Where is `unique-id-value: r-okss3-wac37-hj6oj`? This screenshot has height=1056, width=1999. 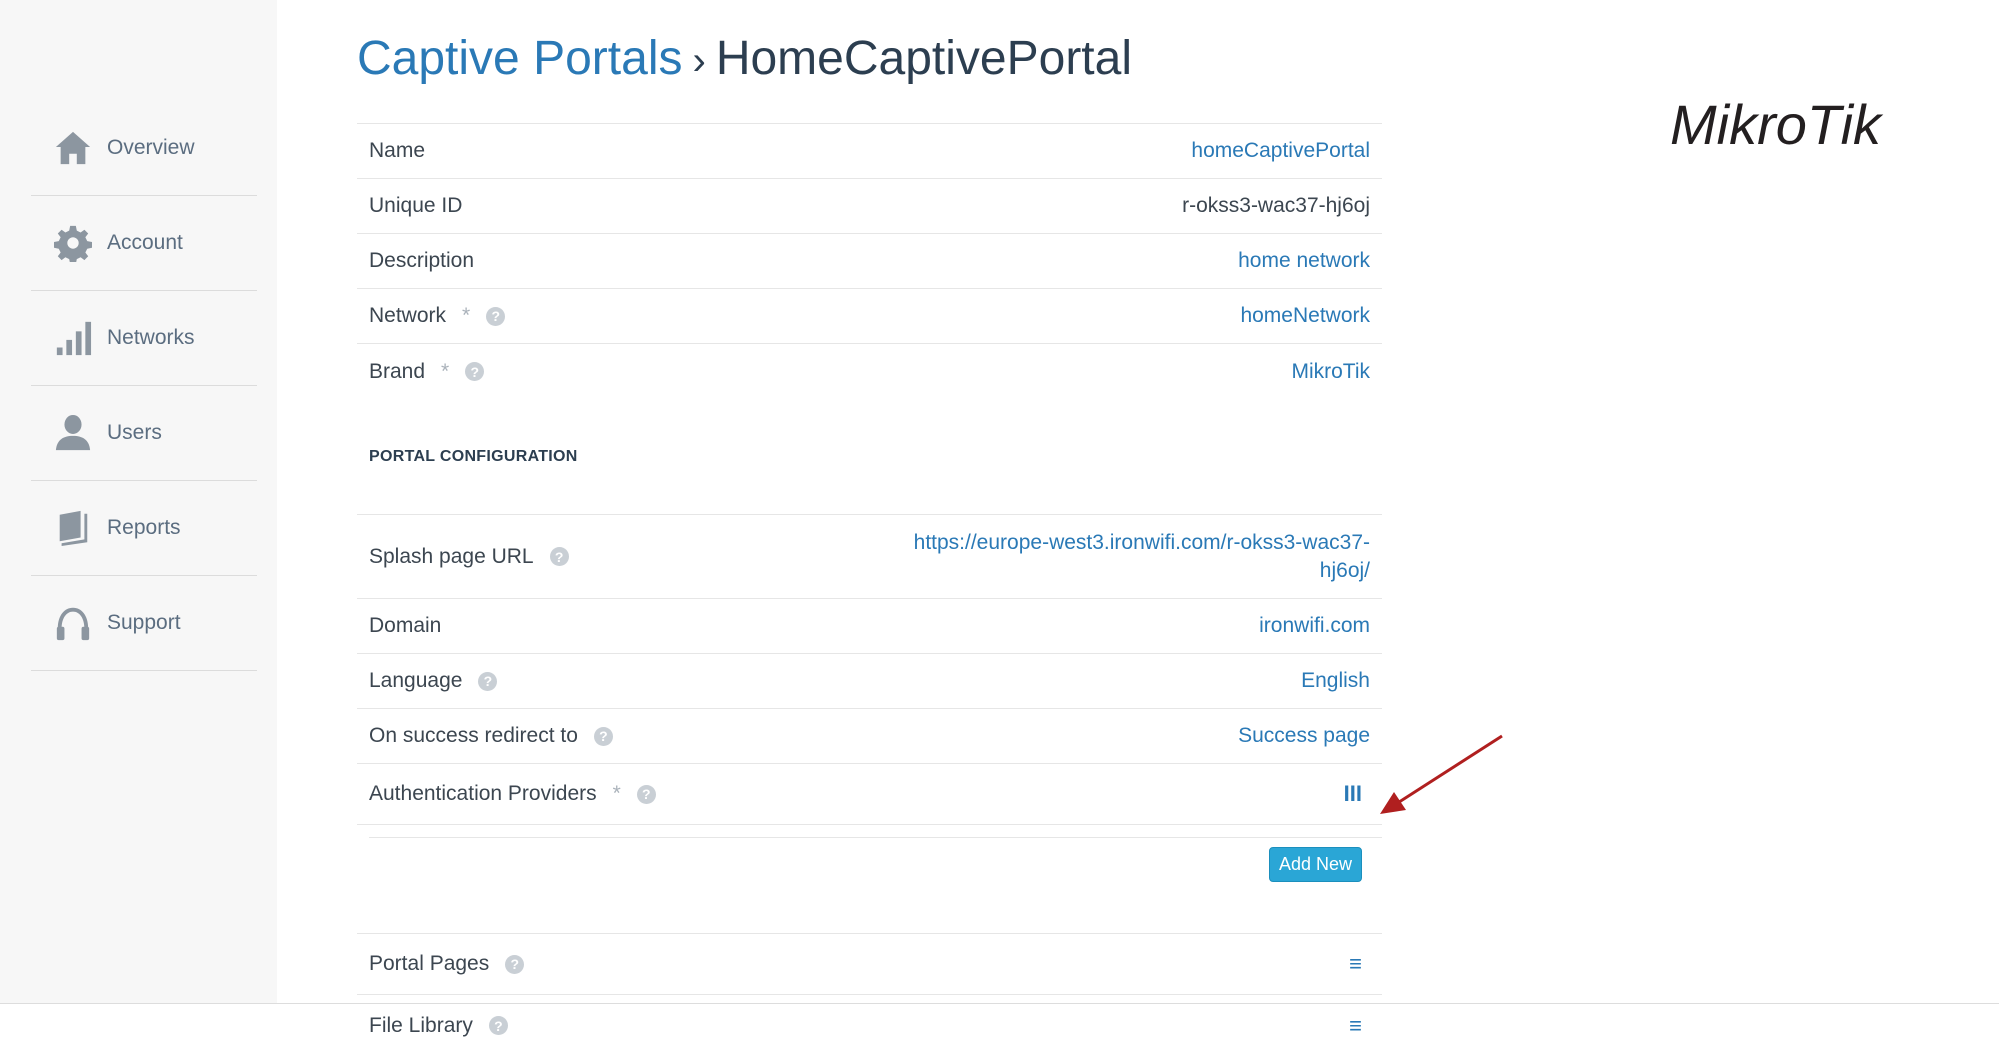 unique-id-value: r-okss3-wac37-hj6oj is located at coordinates (1276, 205).